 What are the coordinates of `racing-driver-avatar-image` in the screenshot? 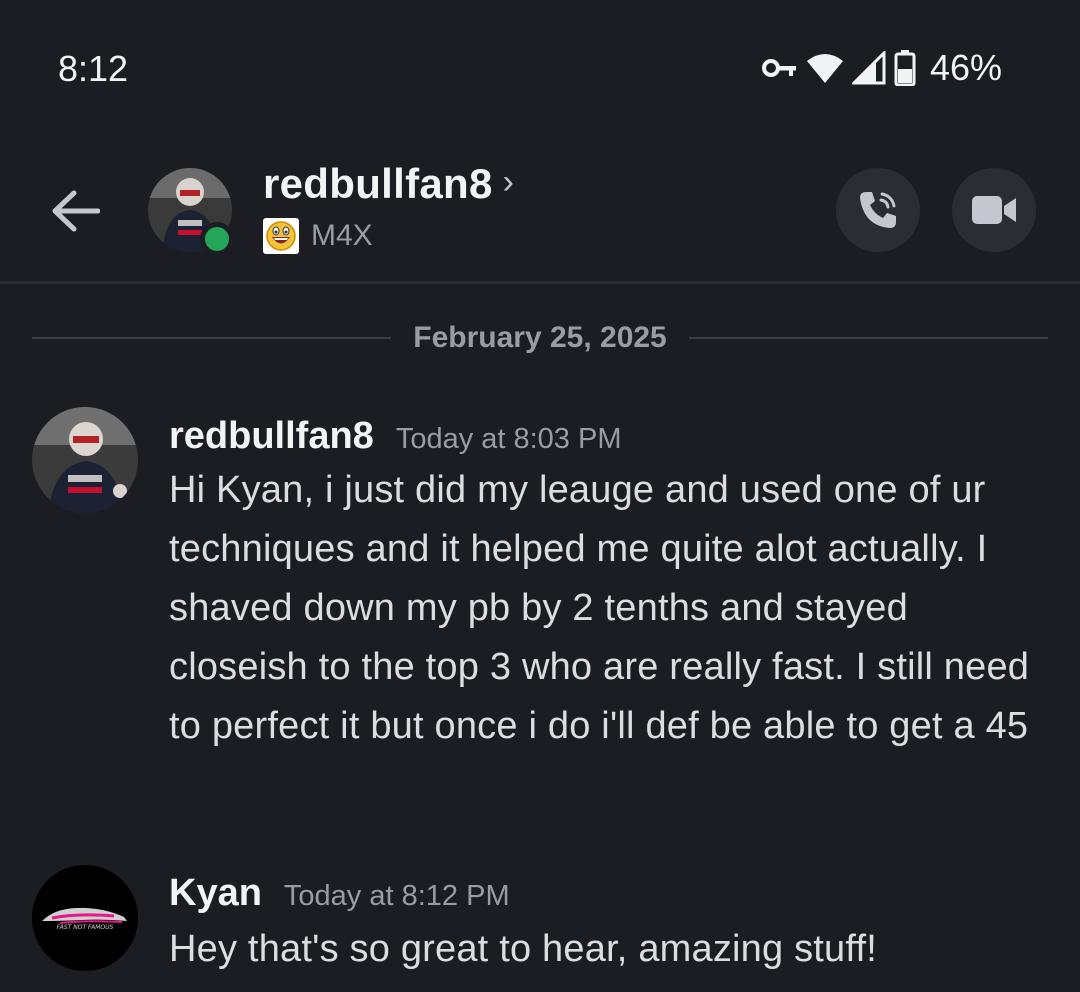 It's located at (85, 460).